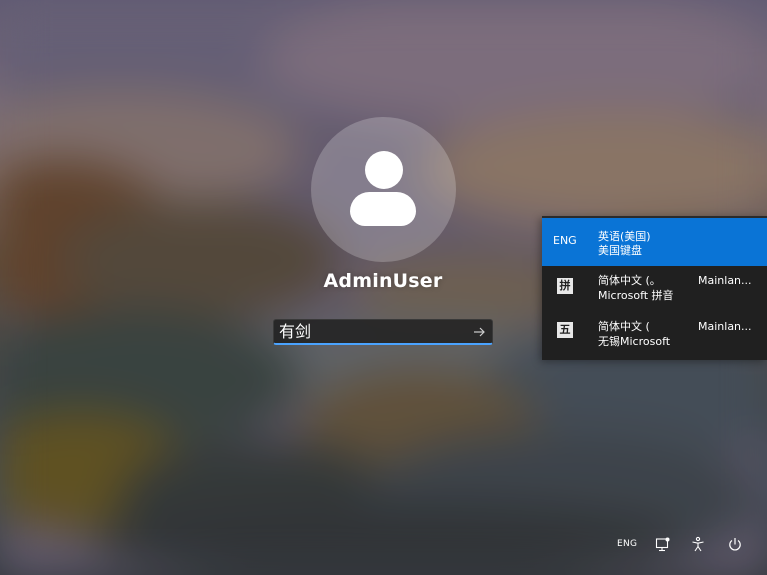 The height and width of the screenshot is (575, 767). Describe the element at coordinates (663, 545) in the screenshot. I see `network-icon` at that location.